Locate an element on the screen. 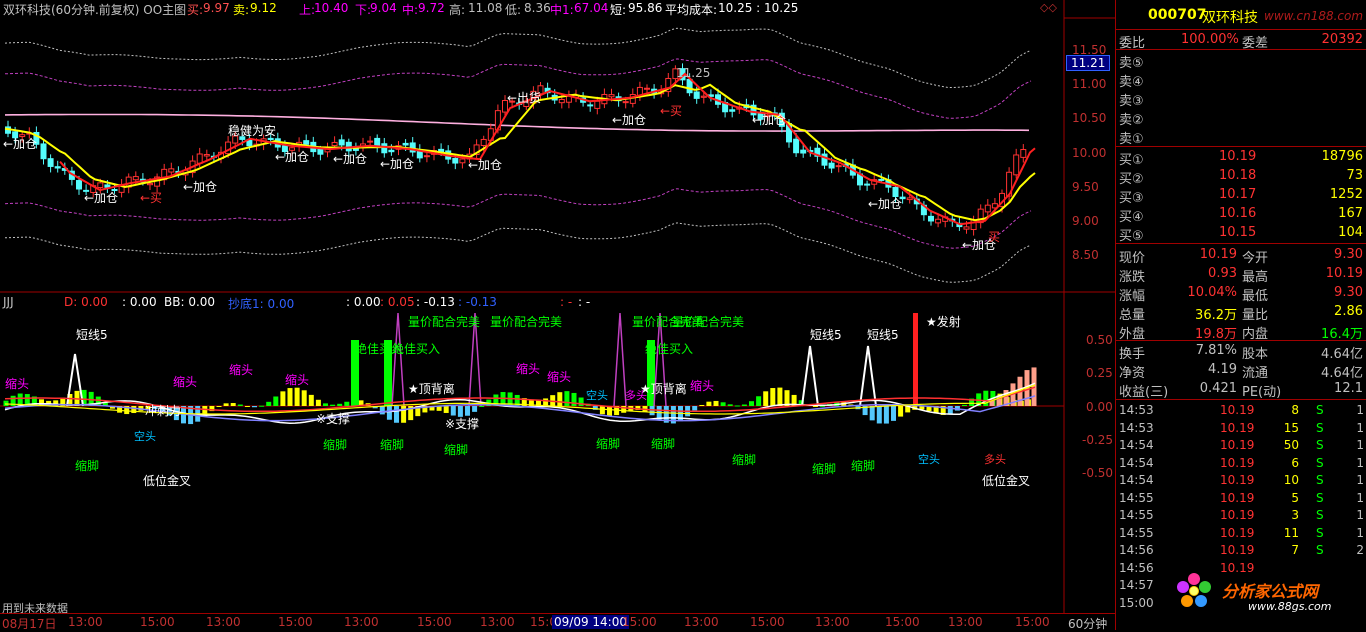 This screenshot has height=632, width=1366. stat-value: 10.04% is located at coordinates (1212, 292).